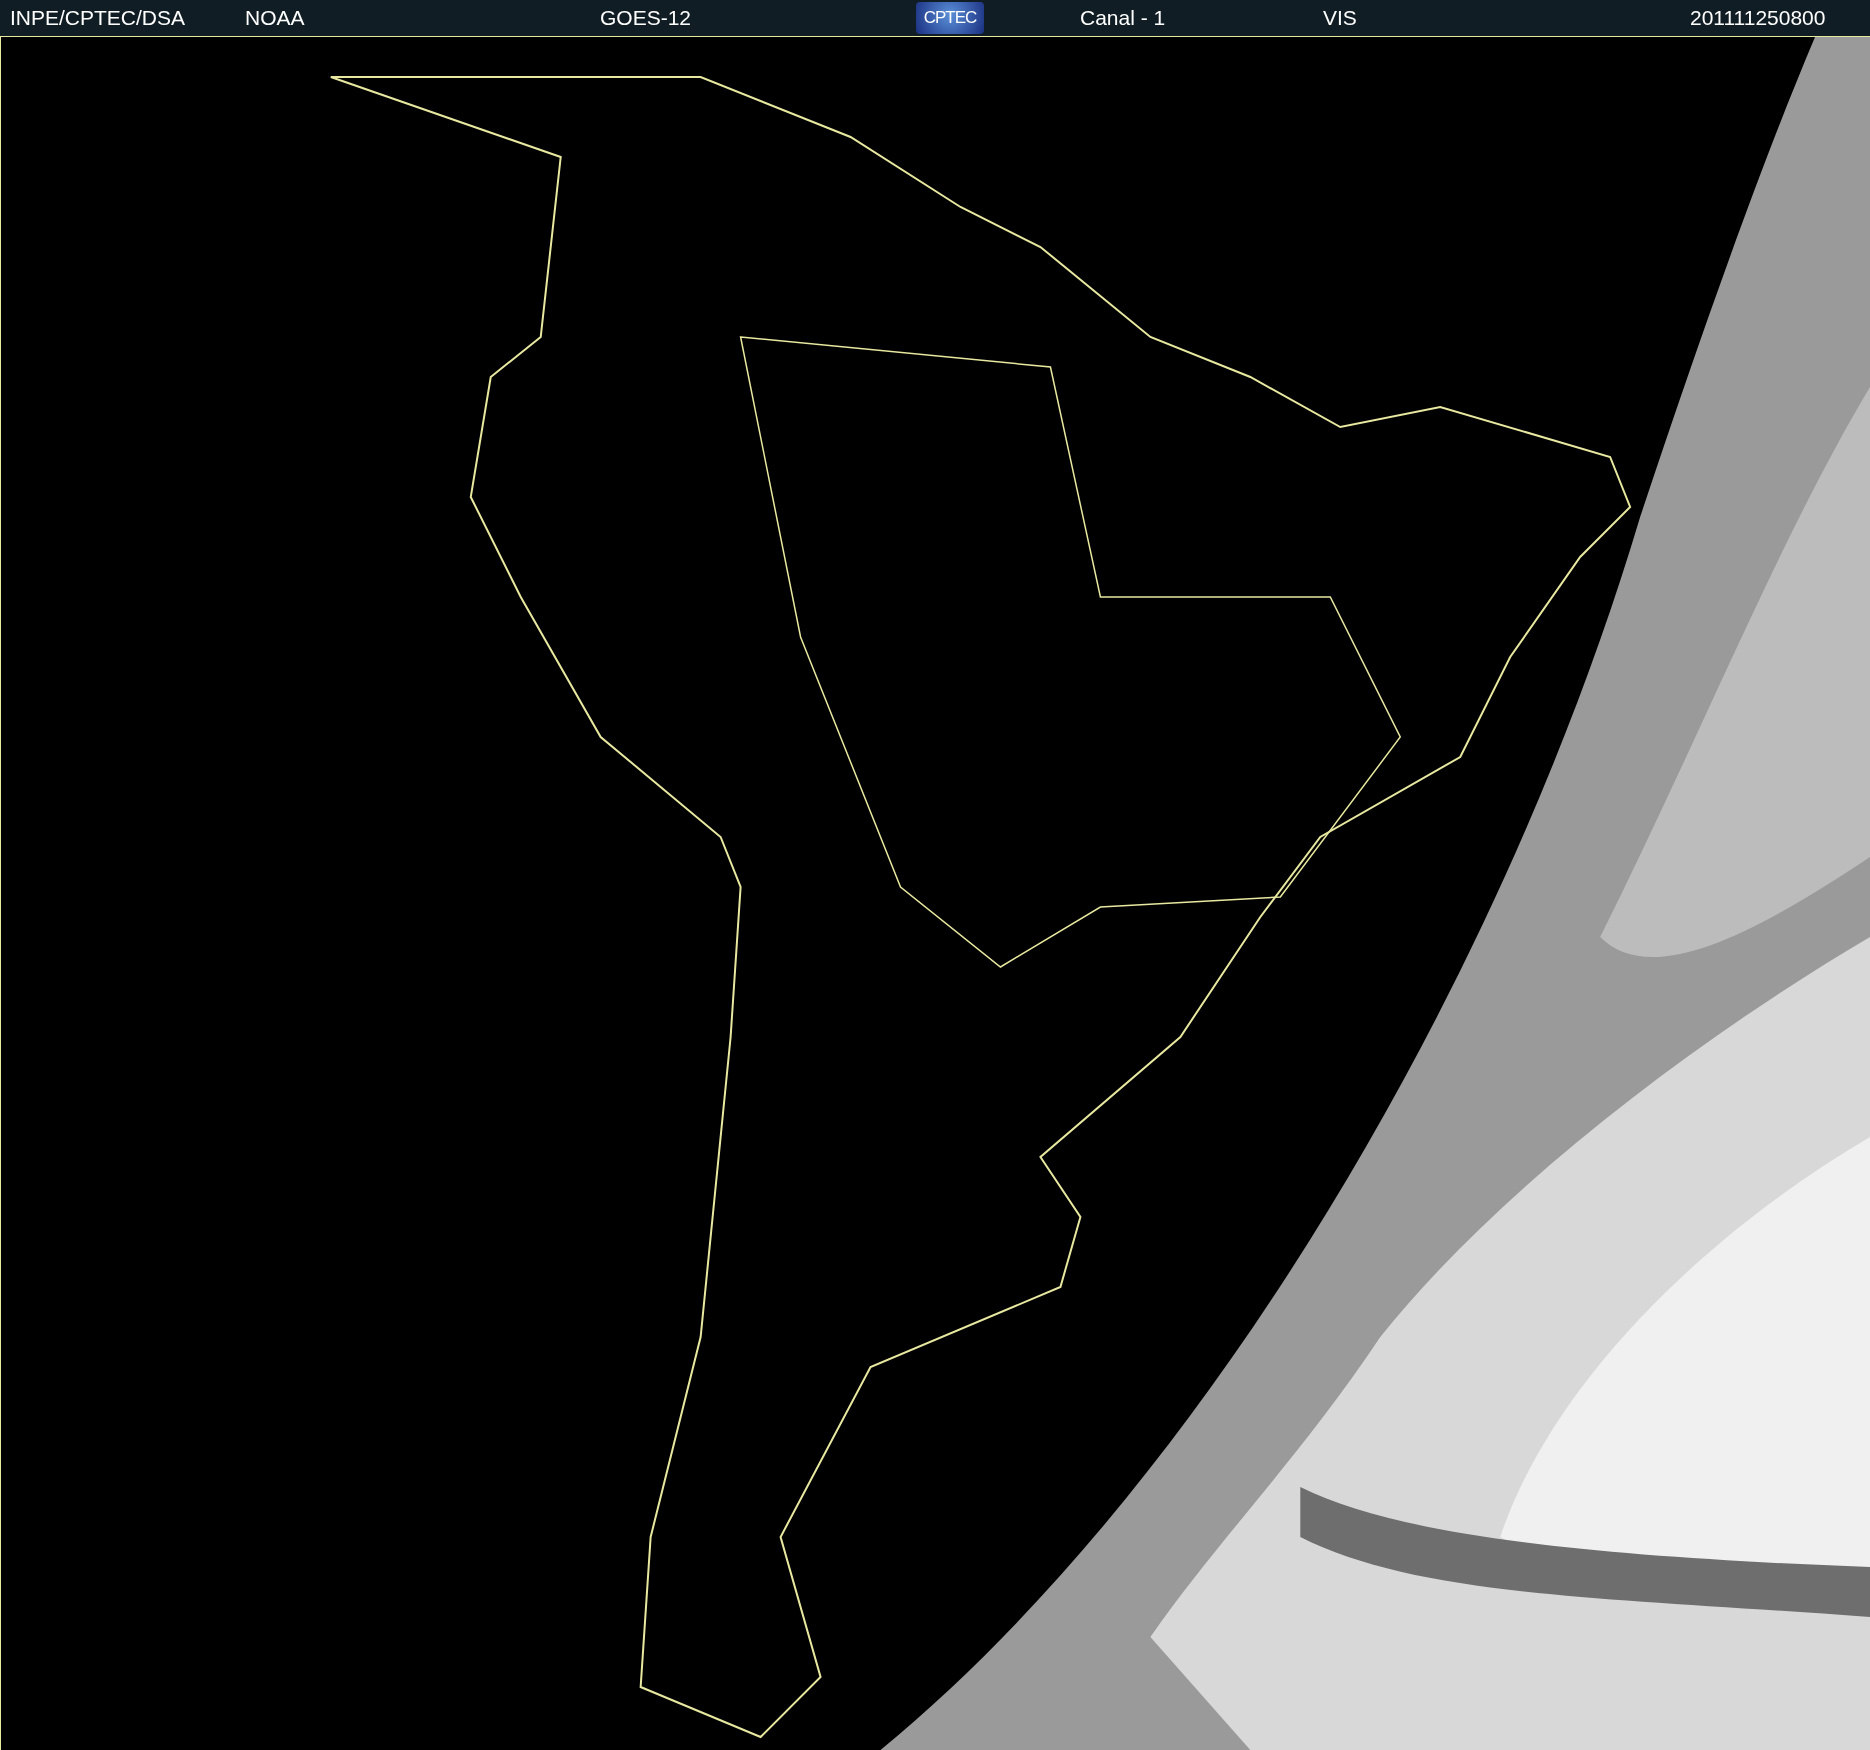  I want to click on satellite-label: GOES-12, so click(646, 18).